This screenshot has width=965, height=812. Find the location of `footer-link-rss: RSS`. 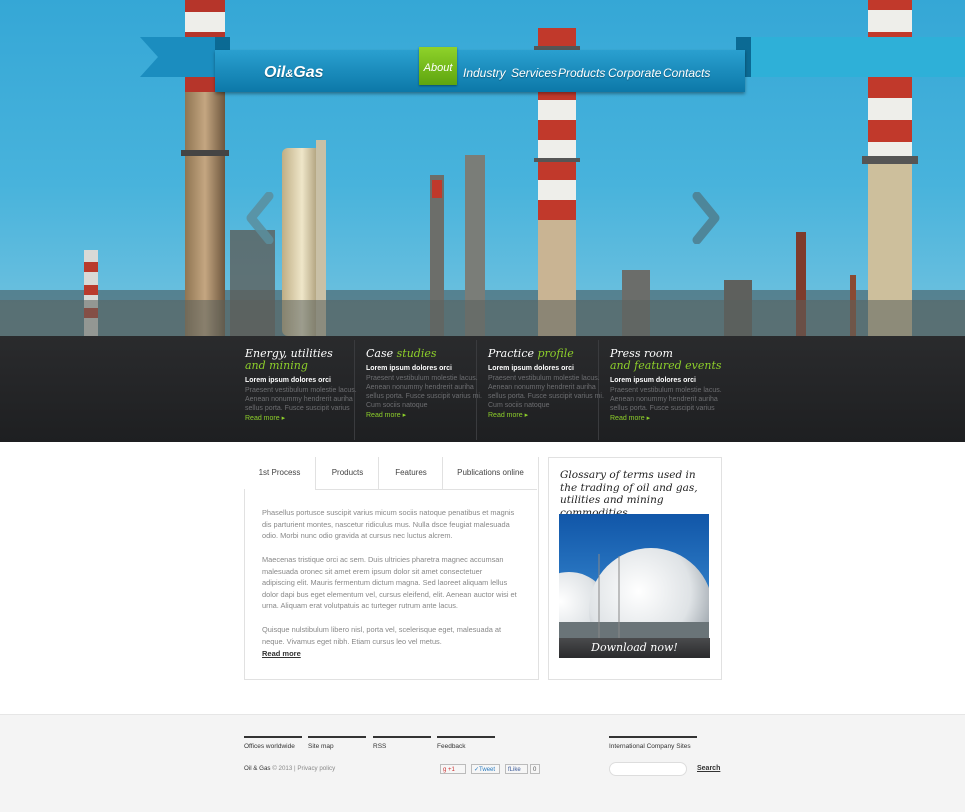

footer-link-rss: RSS is located at coordinates (402, 743).